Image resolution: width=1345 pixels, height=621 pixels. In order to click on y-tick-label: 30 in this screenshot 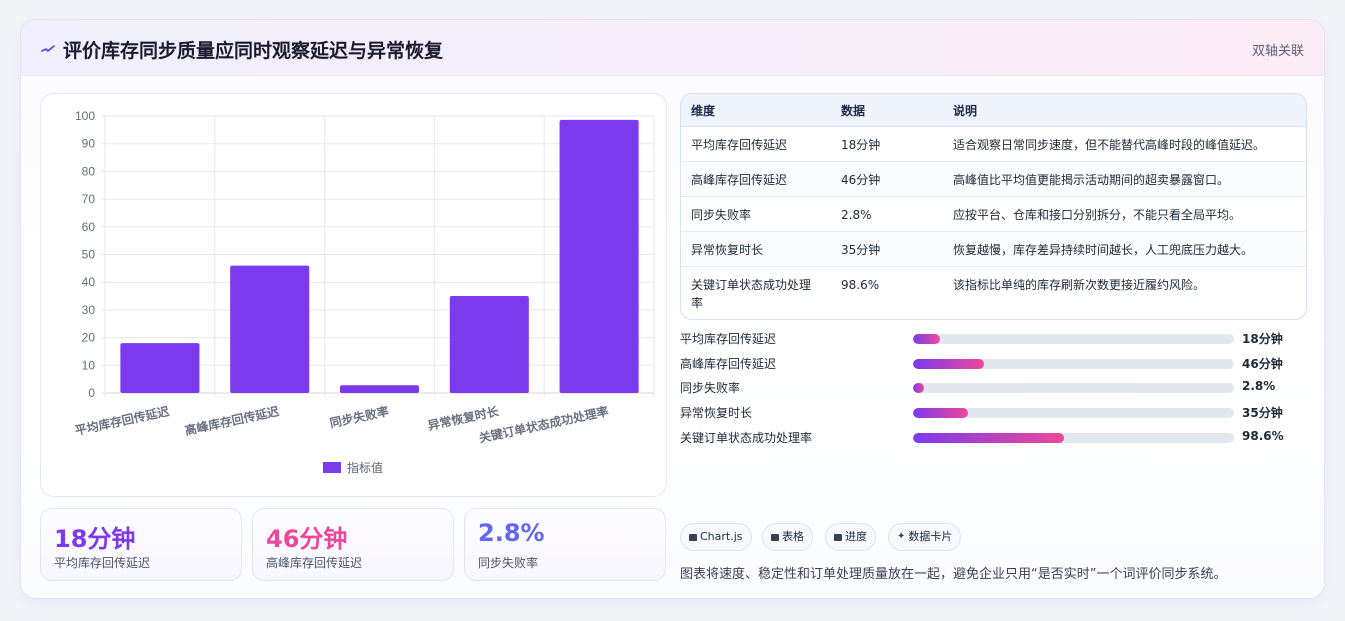, I will do `click(89, 310)`.